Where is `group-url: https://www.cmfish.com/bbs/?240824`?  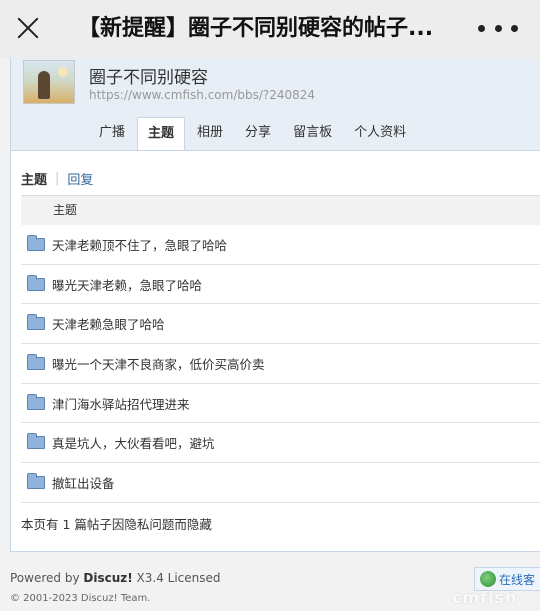
group-url: https://www.cmfish.com/bbs/?240824 is located at coordinates (202, 95).